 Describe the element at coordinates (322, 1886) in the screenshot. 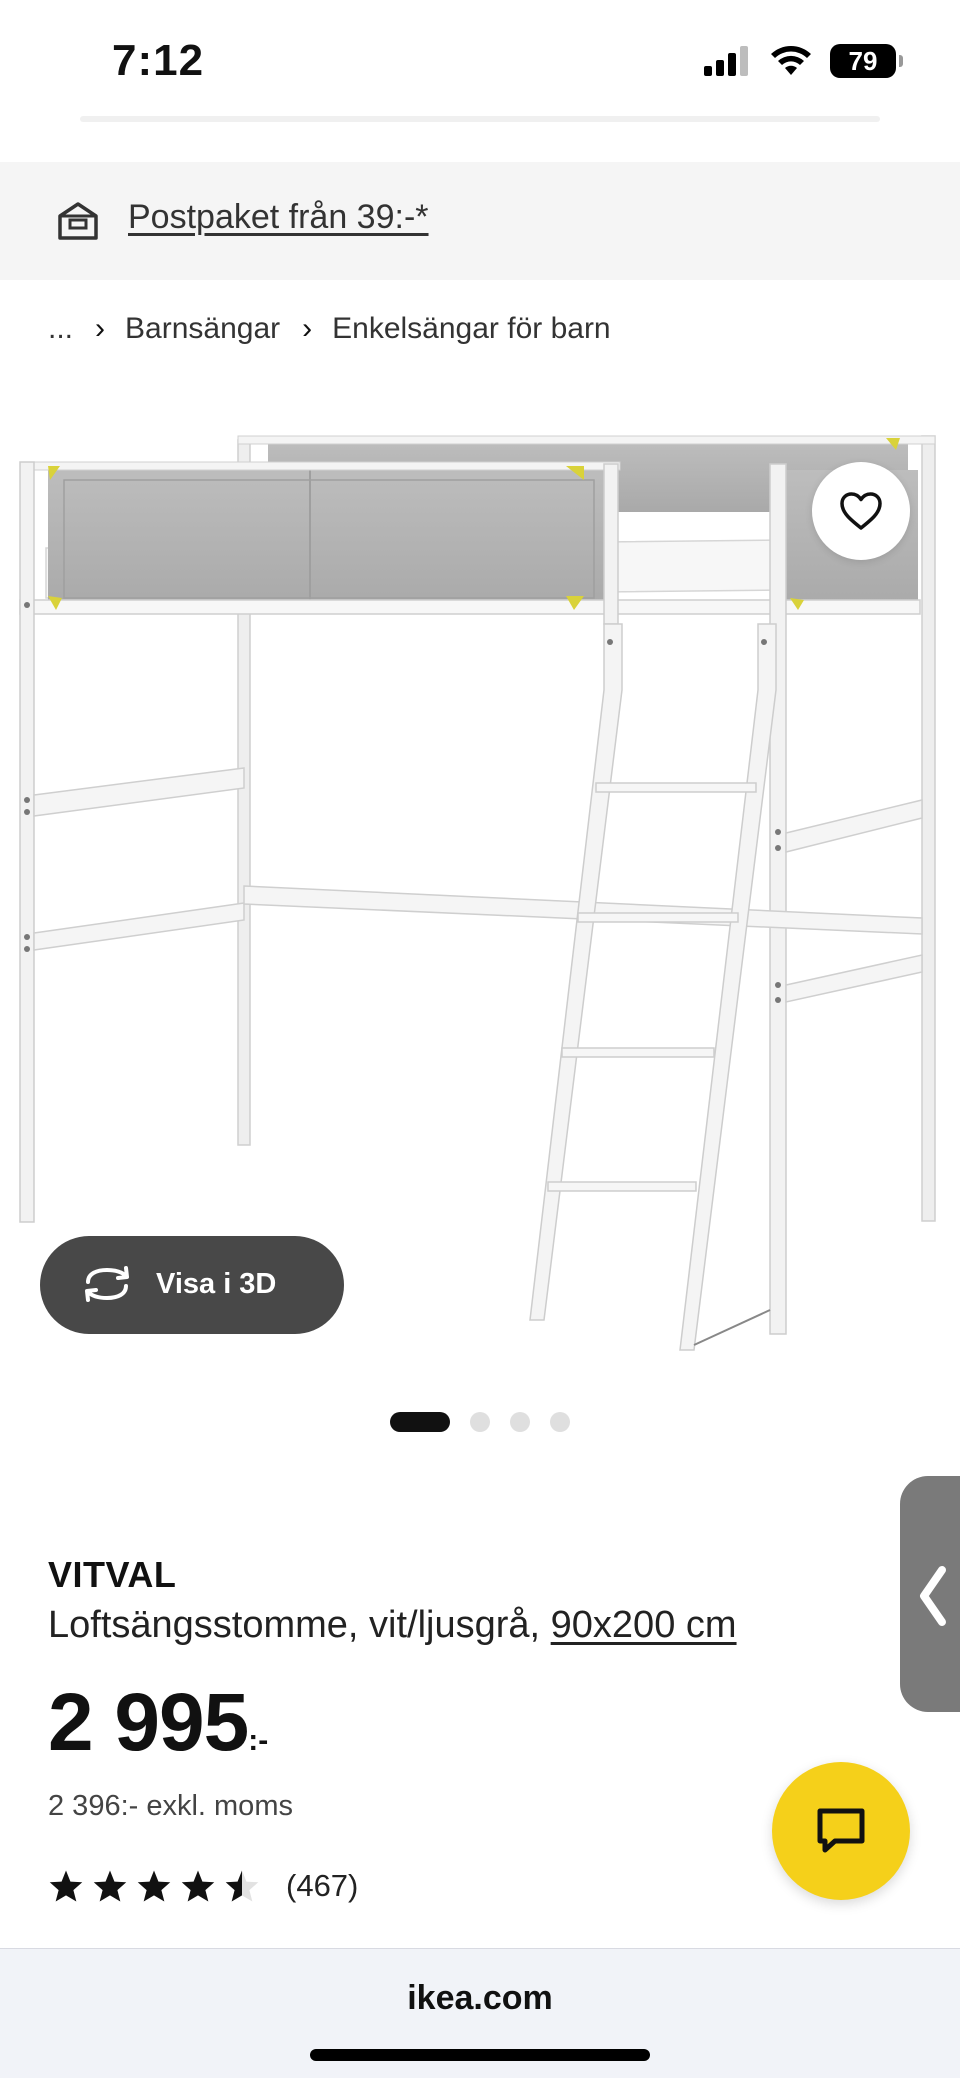

I see `rating-count: (467)` at that location.